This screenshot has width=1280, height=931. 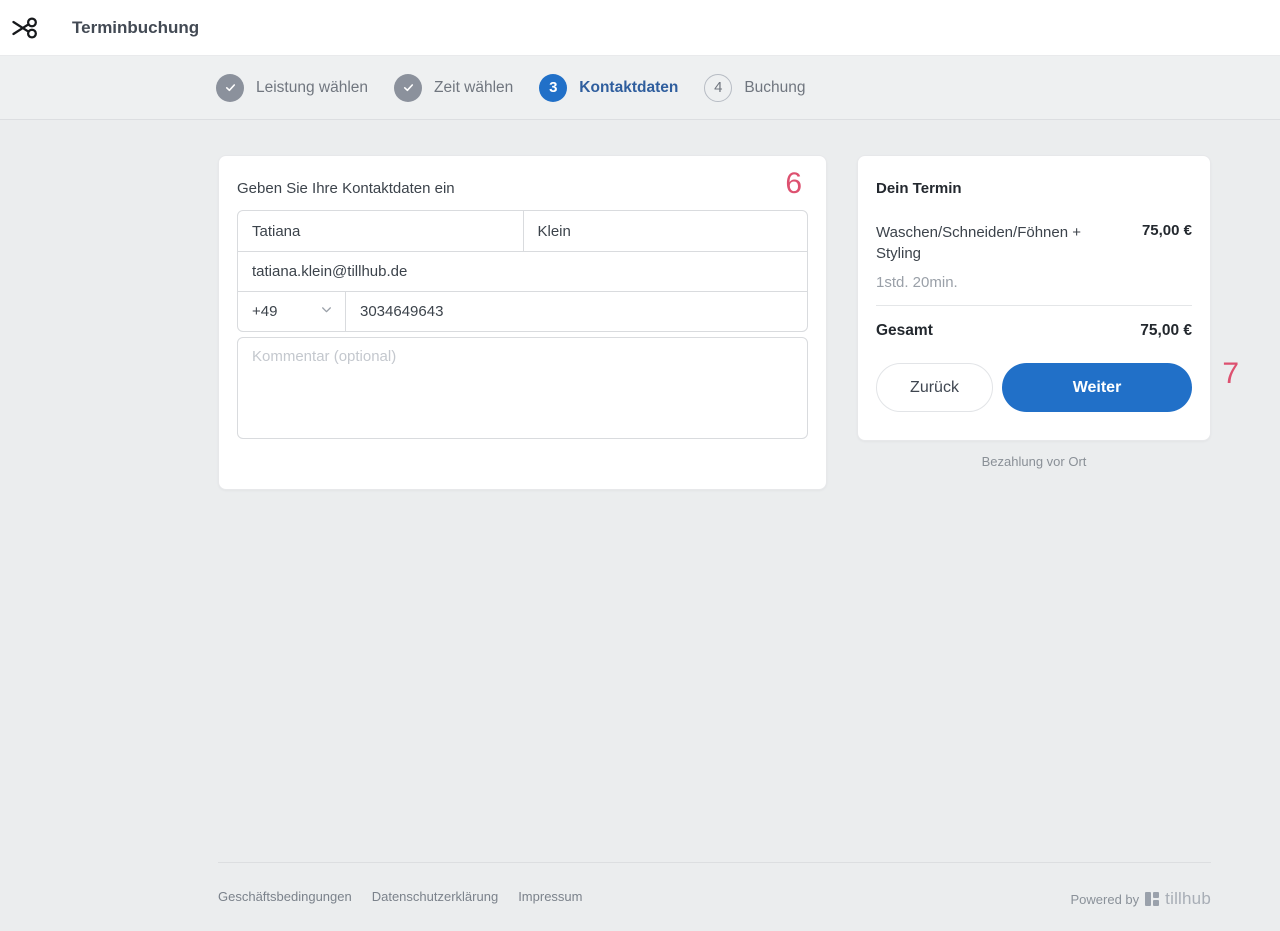 I want to click on summary-divider, so click(x=1034, y=305).